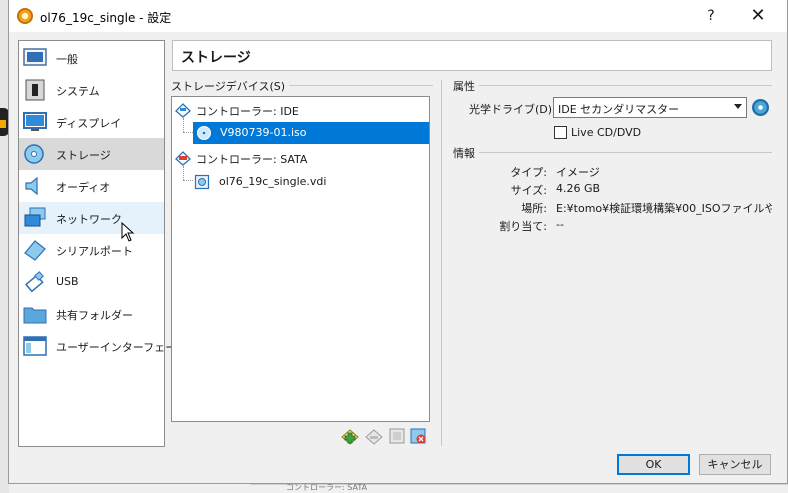 This screenshot has height=493, width=788. I want to click on info-group-title: 情報, so click(466, 153).